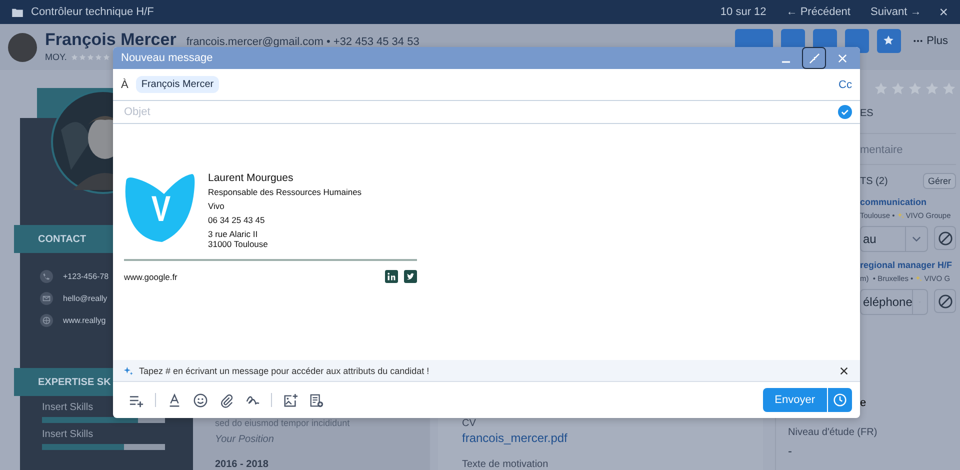 Image resolution: width=960 pixels, height=470 pixels. I want to click on manage-button: Gérer, so click(939, 181).